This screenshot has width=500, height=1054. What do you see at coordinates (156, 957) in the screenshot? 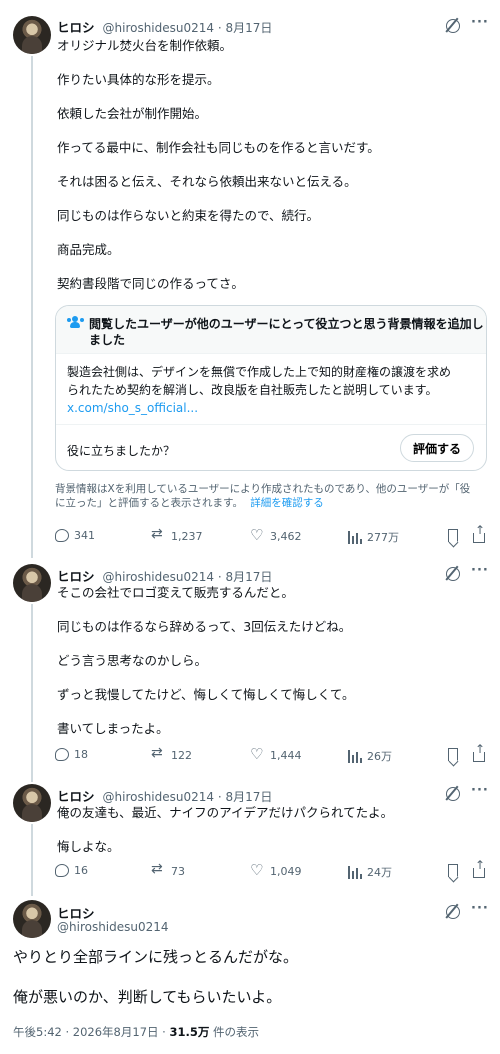
I see `main-tweet-text-line: やりとり全部ラインに残っとるんだがな。` at bounding box center [156, 957].